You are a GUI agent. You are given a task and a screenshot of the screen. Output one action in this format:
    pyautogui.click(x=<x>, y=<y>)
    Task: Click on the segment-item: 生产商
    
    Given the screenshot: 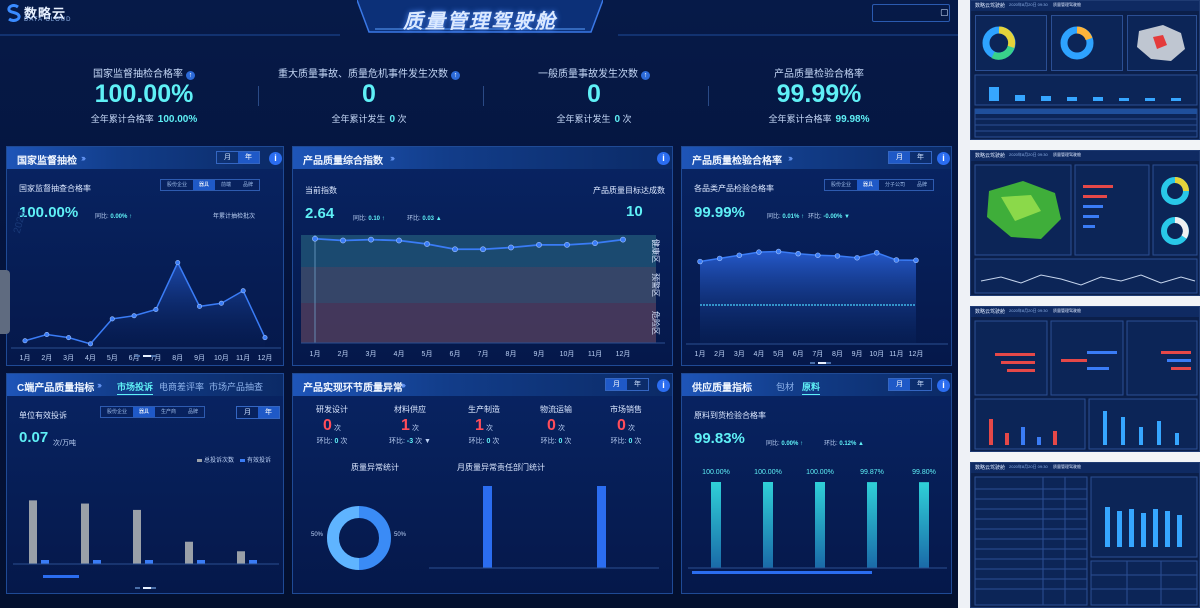 What is the action you would take?
    pyautogui.click(x=168, y=412)
    